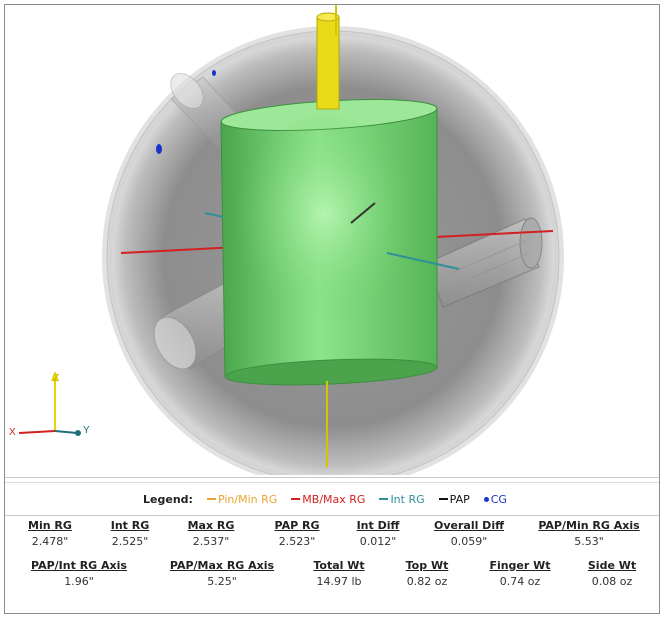 The image size is (667, 620). Describe the element at coordinates (56, 378) in the screenshot. I see `axis-z-label: Z` at that location.